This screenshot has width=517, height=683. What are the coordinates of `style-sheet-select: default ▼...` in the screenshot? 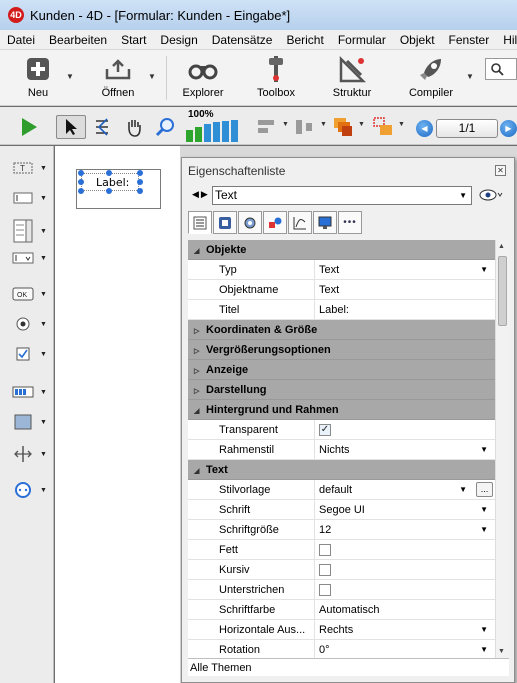 It's located at (404, 490).